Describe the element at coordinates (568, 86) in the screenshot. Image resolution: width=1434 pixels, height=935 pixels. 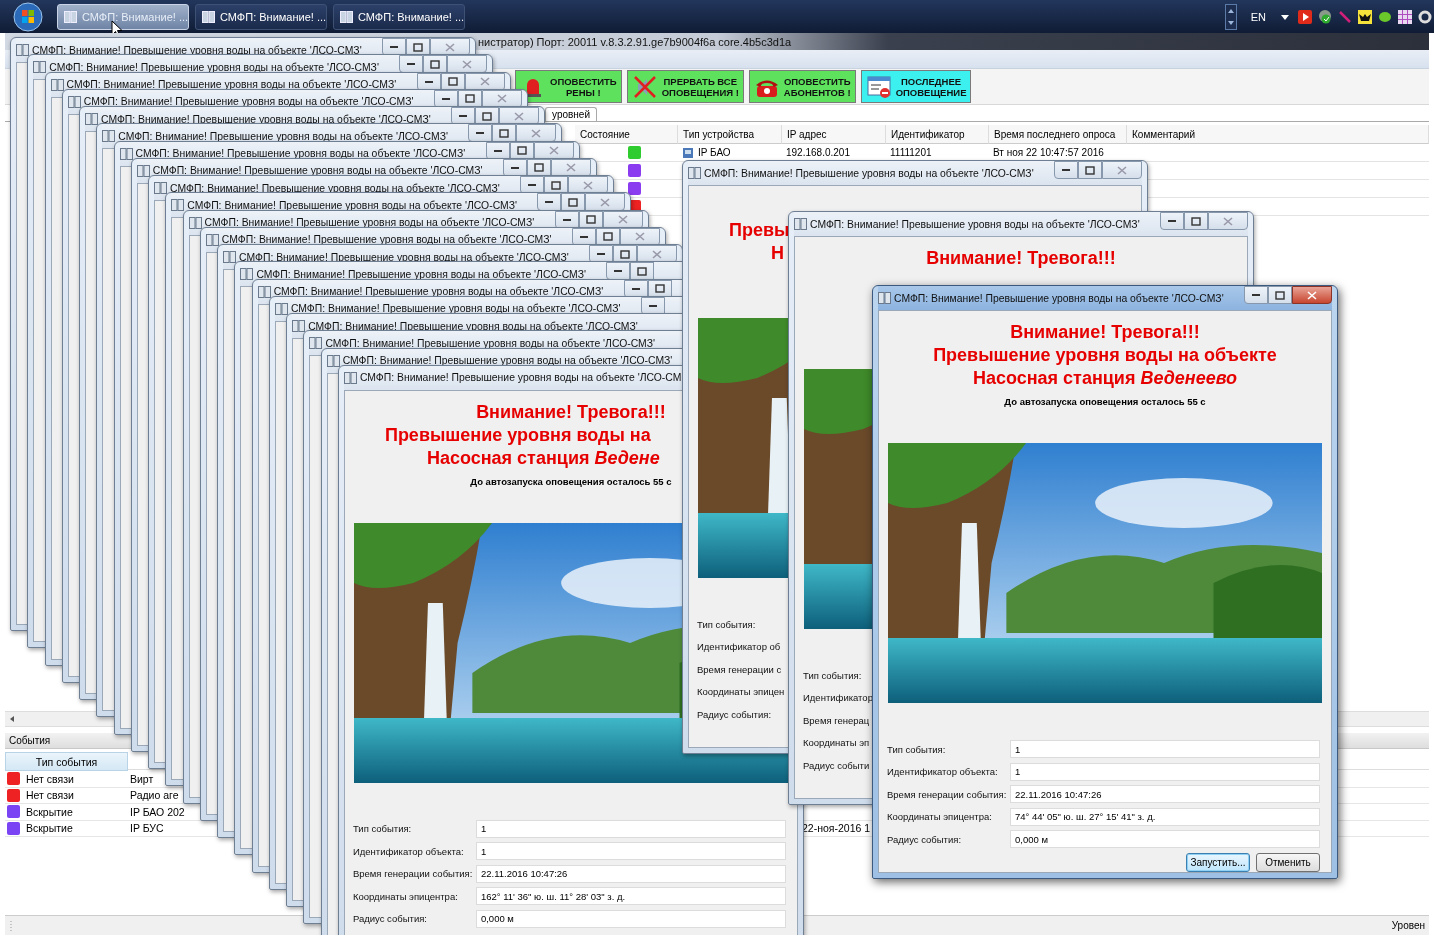
I see `toolbar-button: ОПОВЕСТИТЬ РЕНЫ !` at that location.